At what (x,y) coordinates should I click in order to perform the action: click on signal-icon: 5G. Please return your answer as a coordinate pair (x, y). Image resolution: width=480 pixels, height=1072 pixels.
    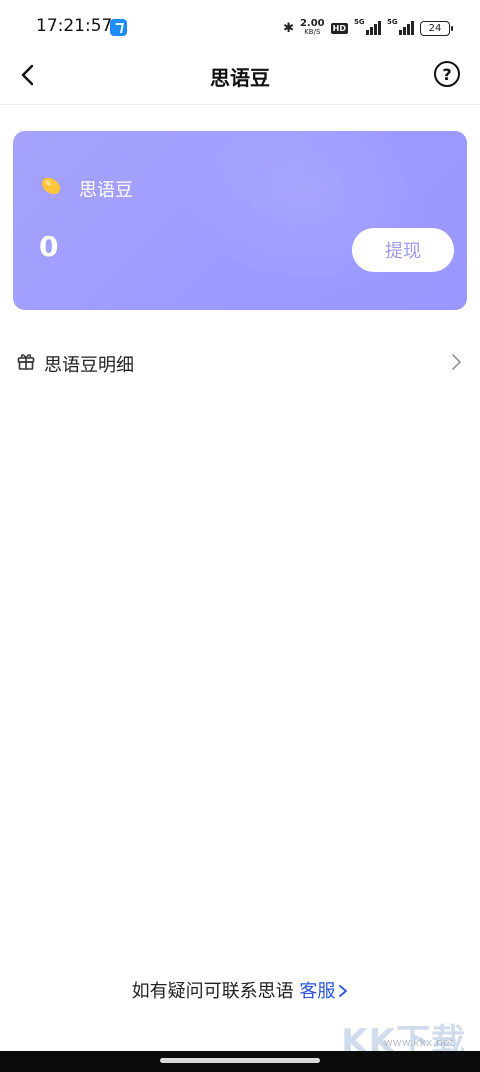
    Looking at the image, I should click on (367, 26).